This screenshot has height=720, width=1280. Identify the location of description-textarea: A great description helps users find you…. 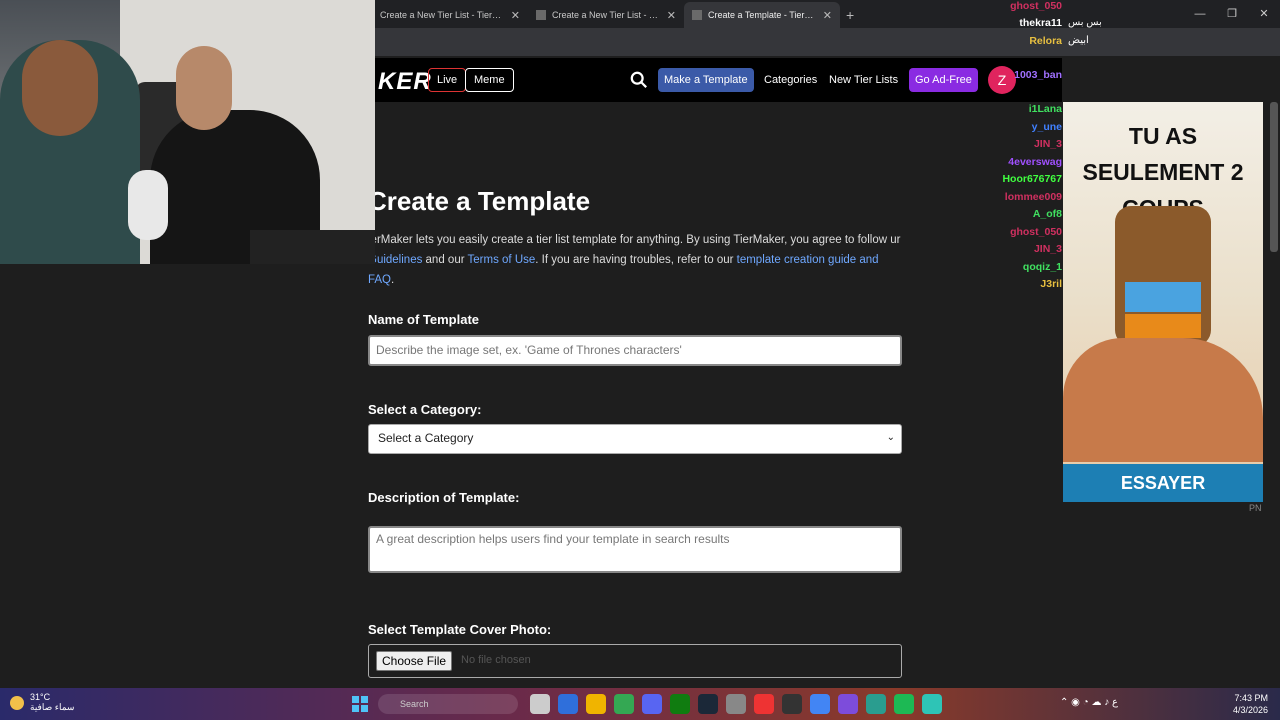
(635, 549).